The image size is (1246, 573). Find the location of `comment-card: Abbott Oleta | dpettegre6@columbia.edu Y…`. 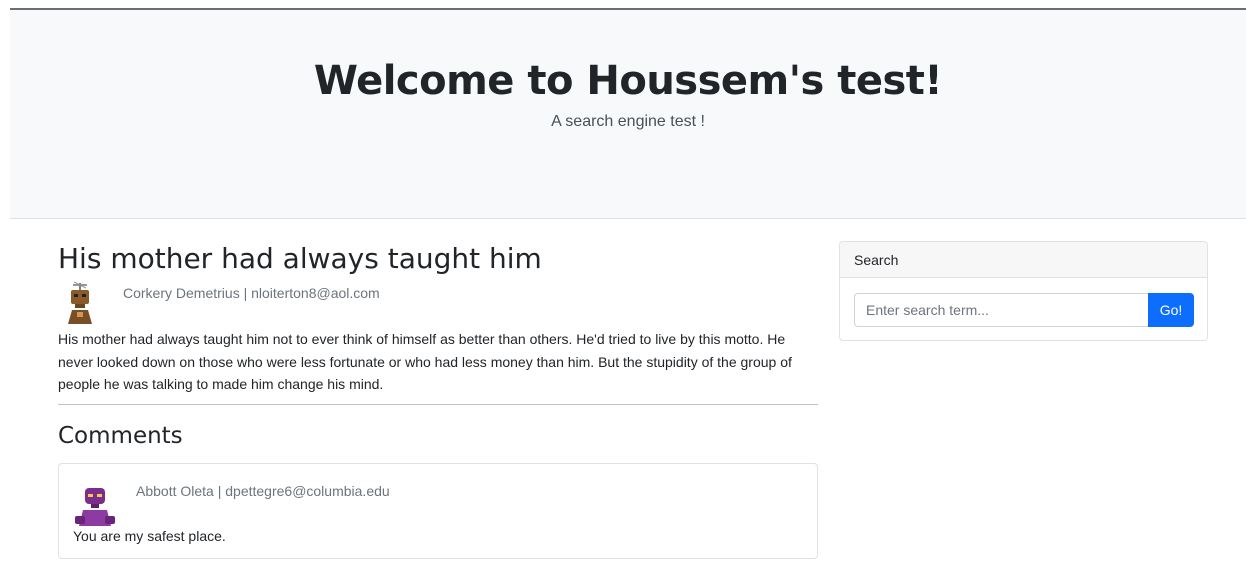

comment-card: Abbott Oleta | dpettegre6@columbia.edu Y… is located at coordinates (438, 511).